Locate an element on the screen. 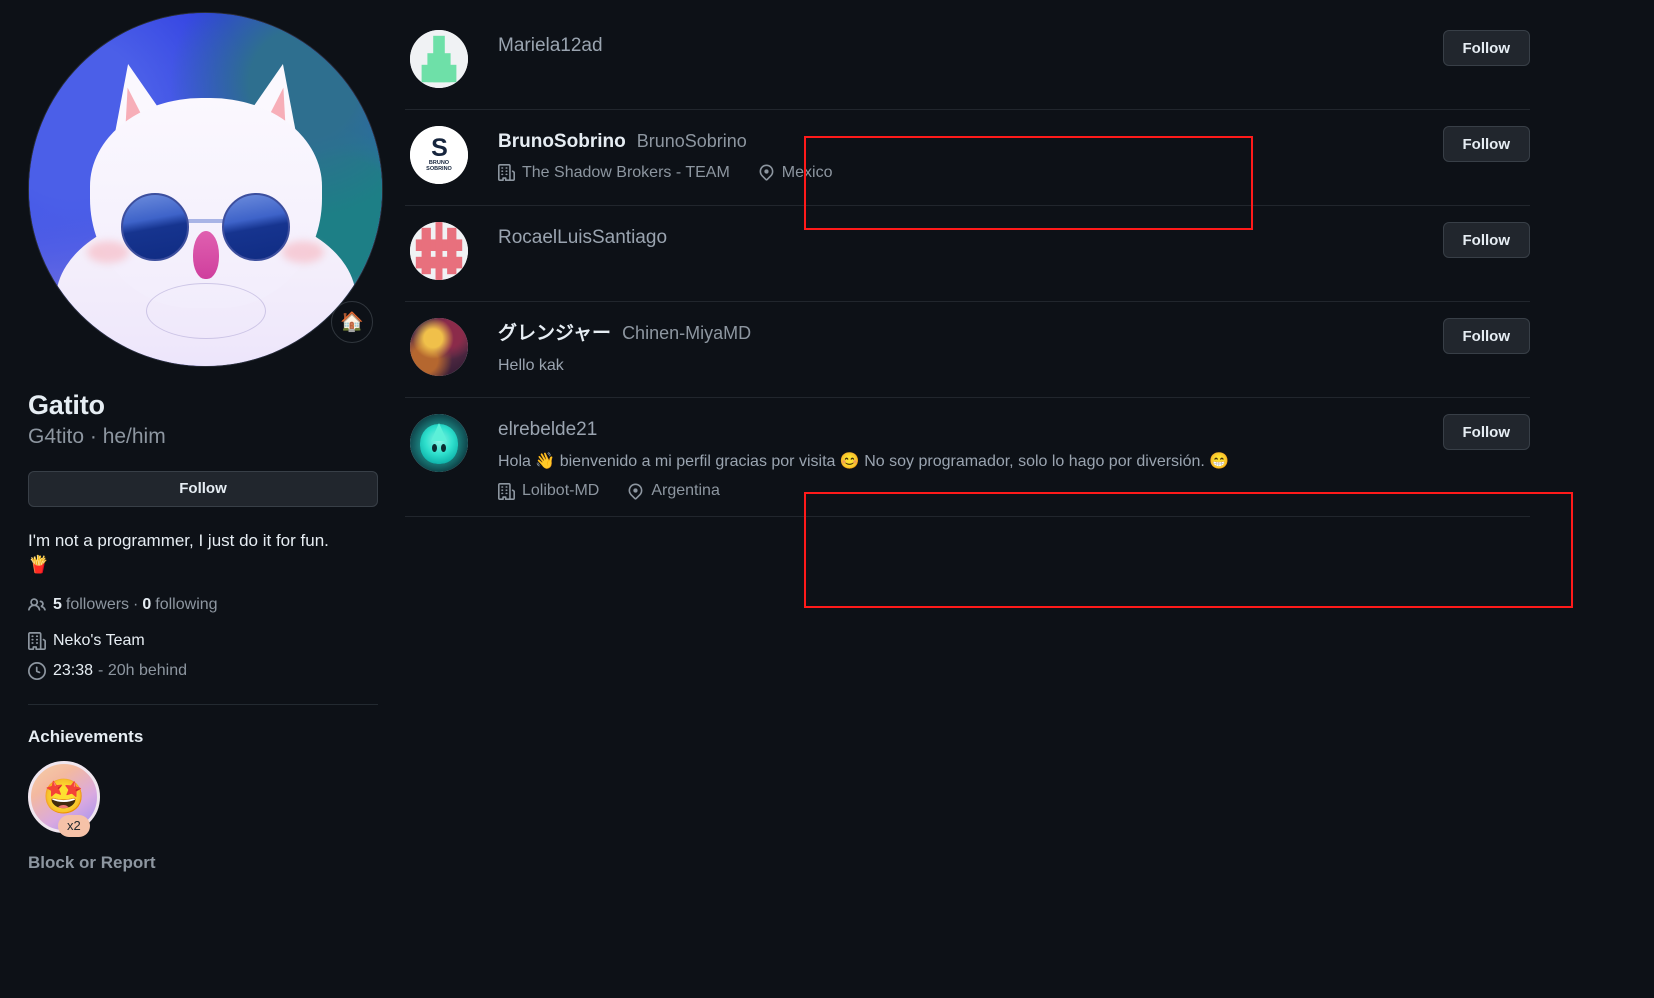 This screenshot has width=1654, height=998. follower-location: Mexico is located at coordinates (795, 172).